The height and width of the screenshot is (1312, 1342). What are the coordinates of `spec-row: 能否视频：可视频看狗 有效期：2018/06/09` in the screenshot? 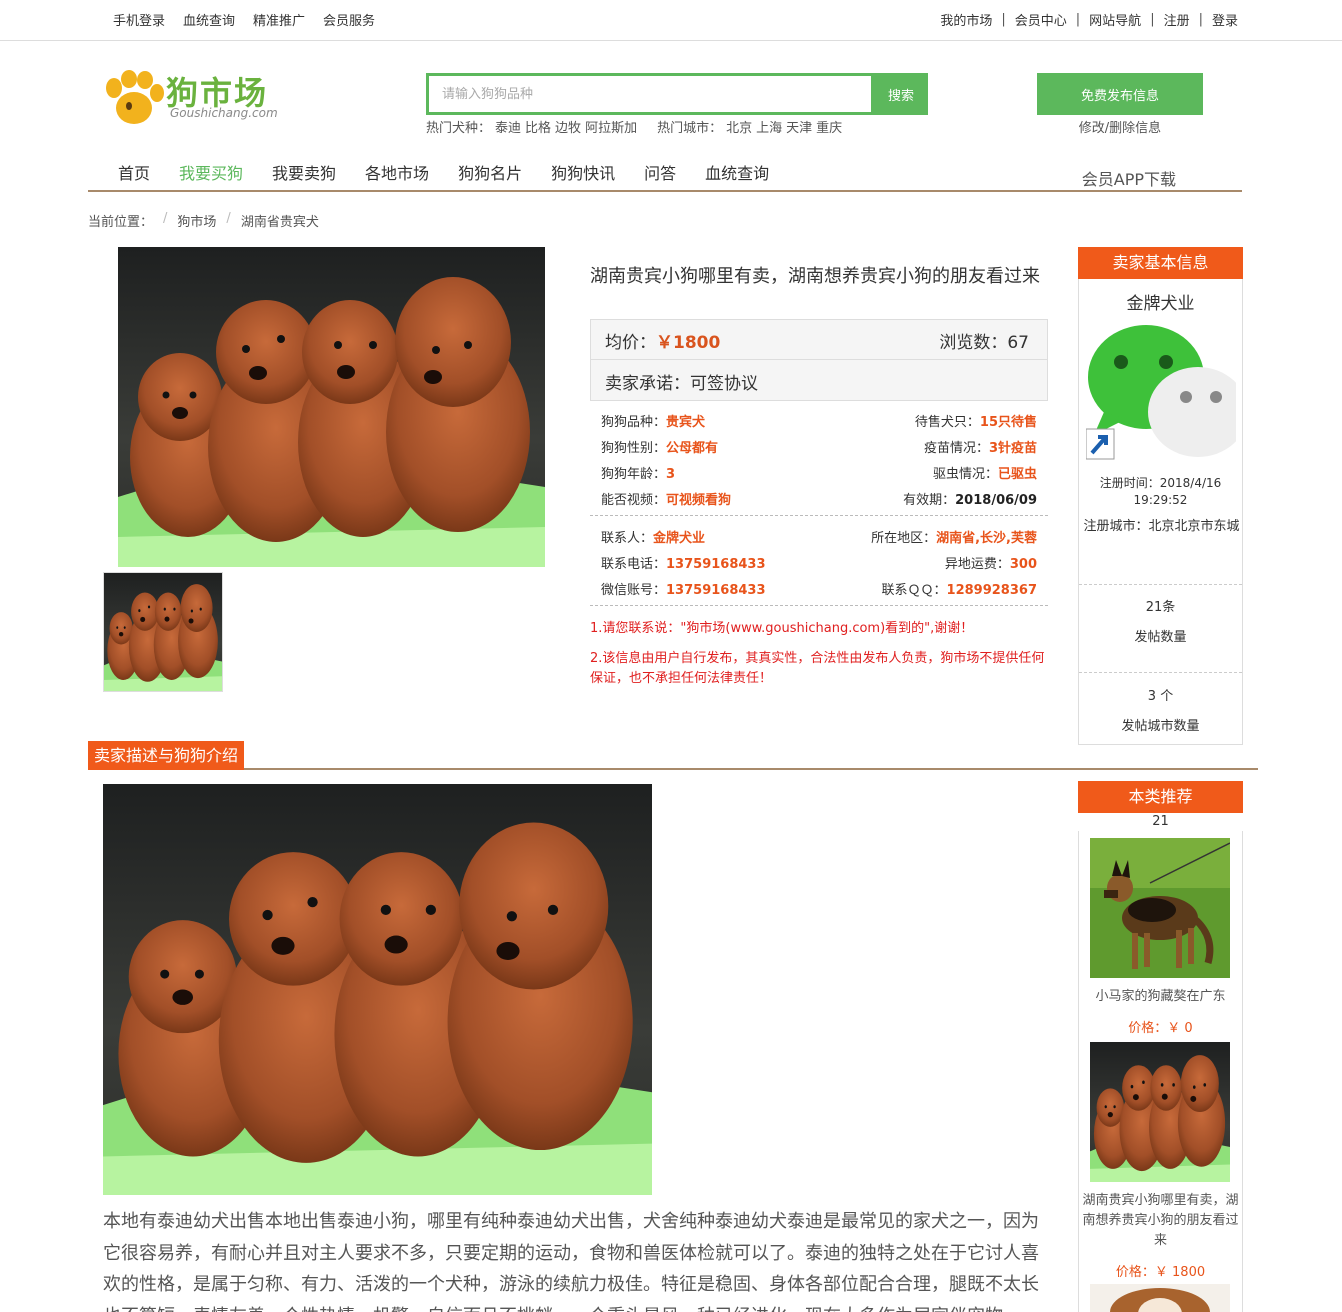 It's located at (819, 498).